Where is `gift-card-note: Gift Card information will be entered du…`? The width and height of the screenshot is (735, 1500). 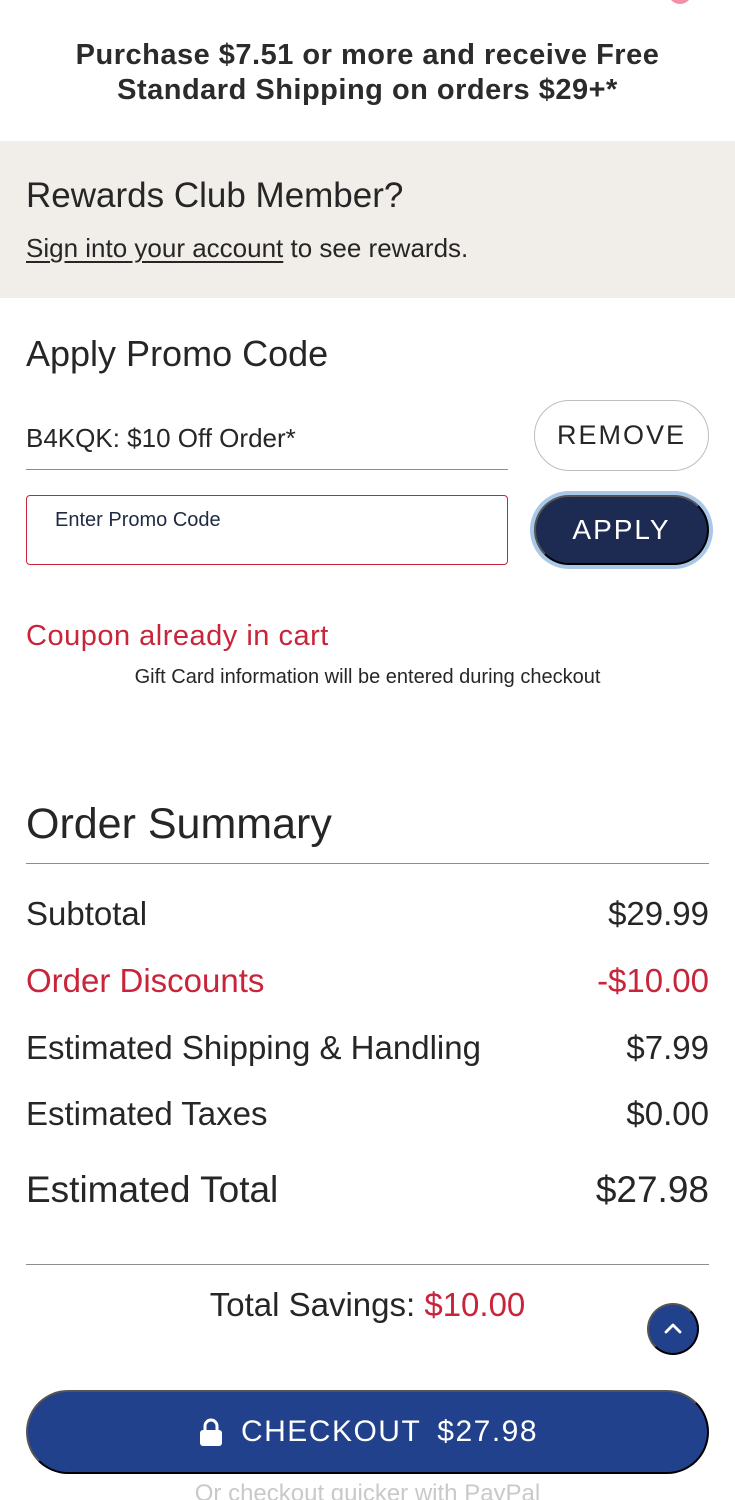 gift-card-note: Gift Card information will be entered du… is located at coordinates (367, 677).